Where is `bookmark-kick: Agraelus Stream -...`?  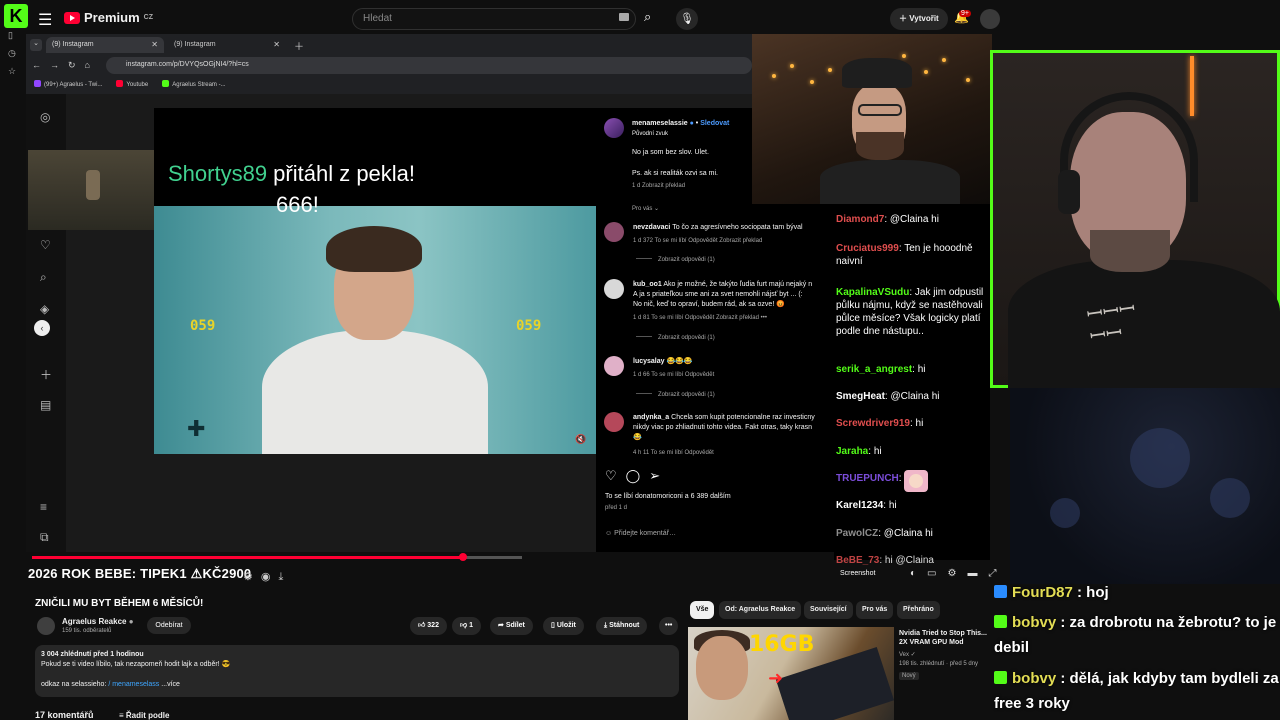 bookmark-kick: Agraelus Stream -... is located at coordinates (194, 84).